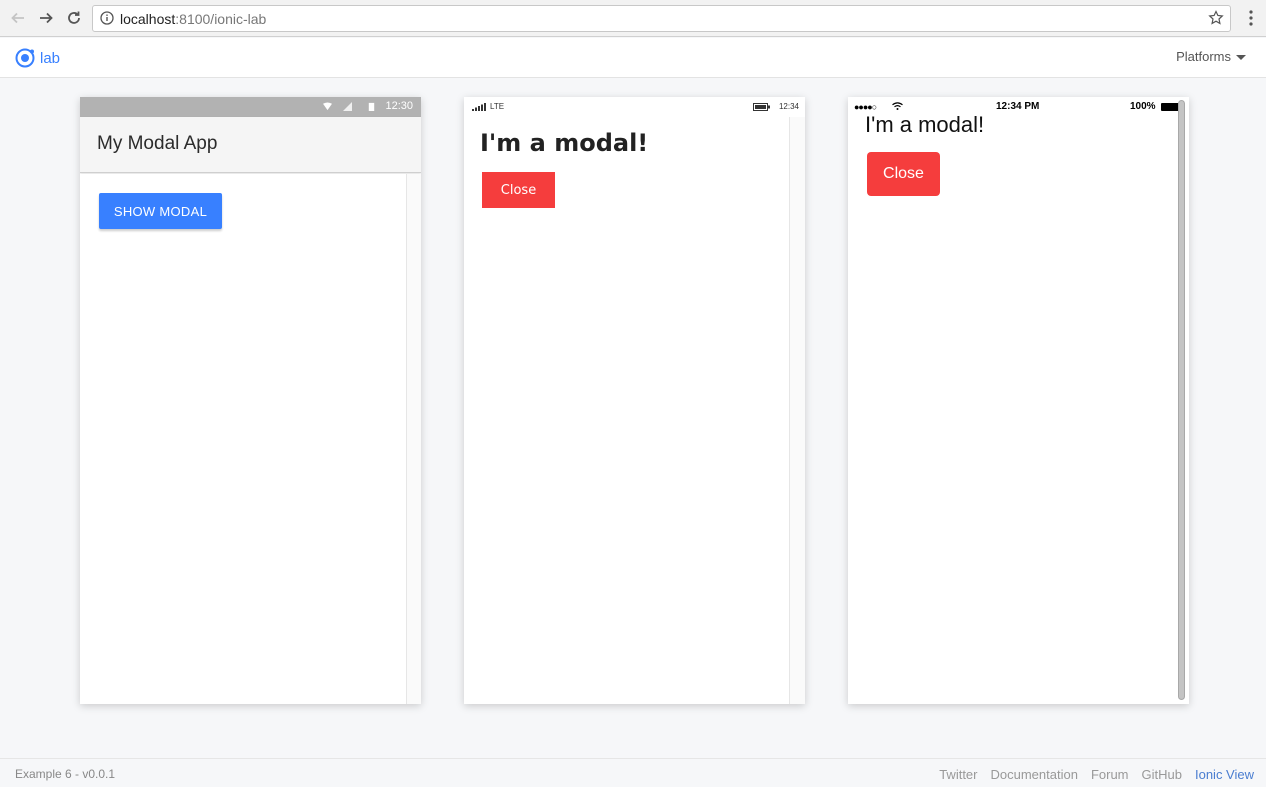  I want to click on forward-button, so click(46, 18).